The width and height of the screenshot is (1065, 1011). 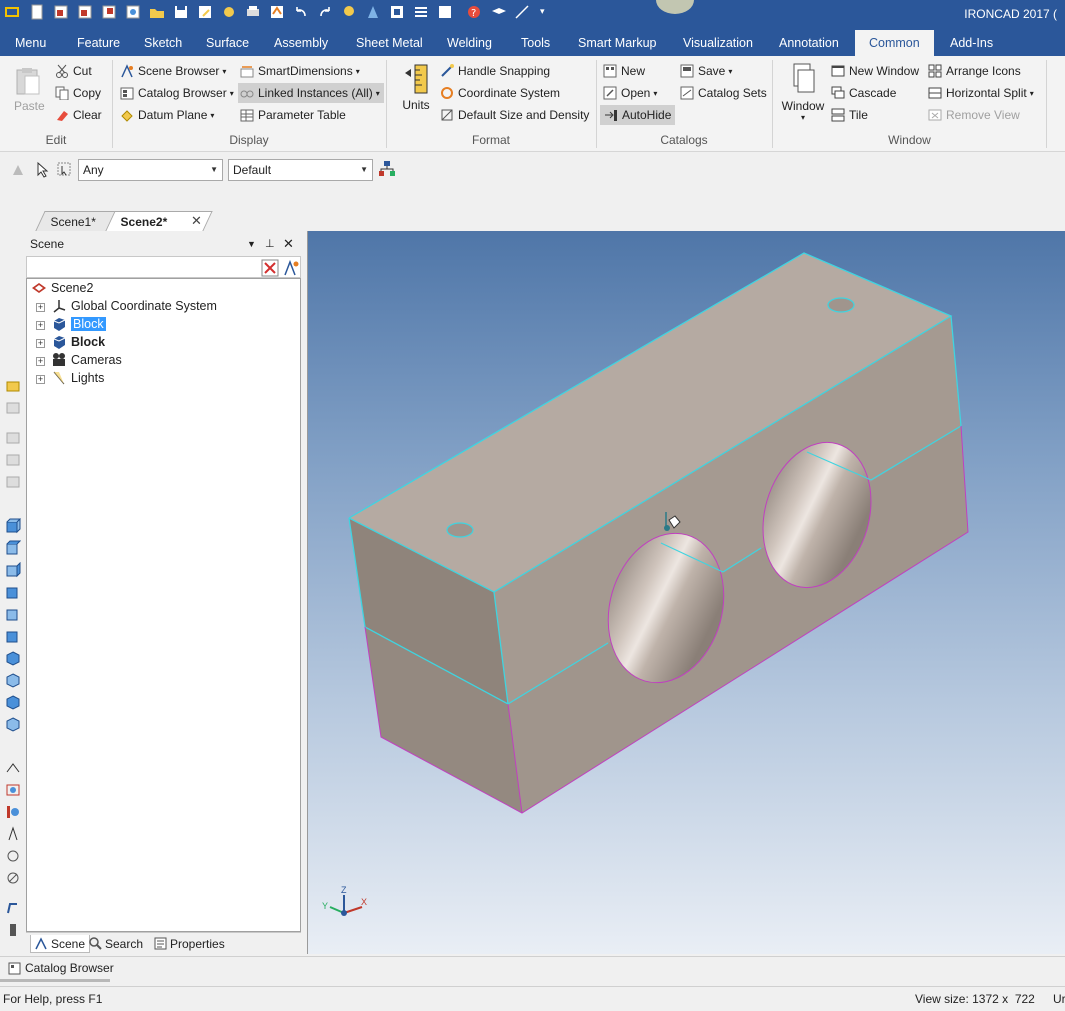 I want to click on more-tools-icon, so click(x=13, y=930).